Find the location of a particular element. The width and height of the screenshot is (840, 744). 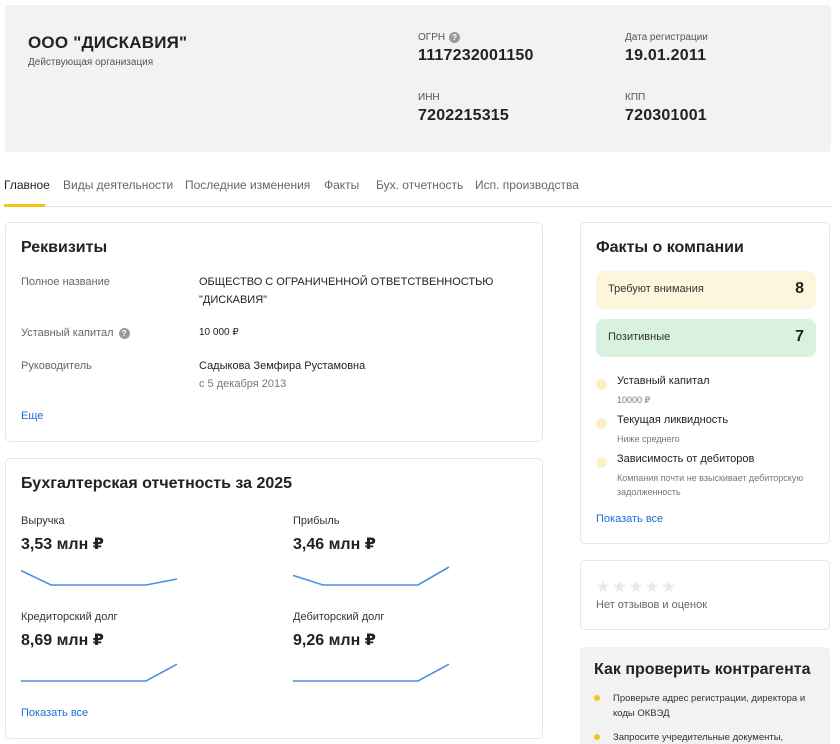

accounting-title: Бухгалтерская отчетность за 2025 is located at coordinates (157, 483).